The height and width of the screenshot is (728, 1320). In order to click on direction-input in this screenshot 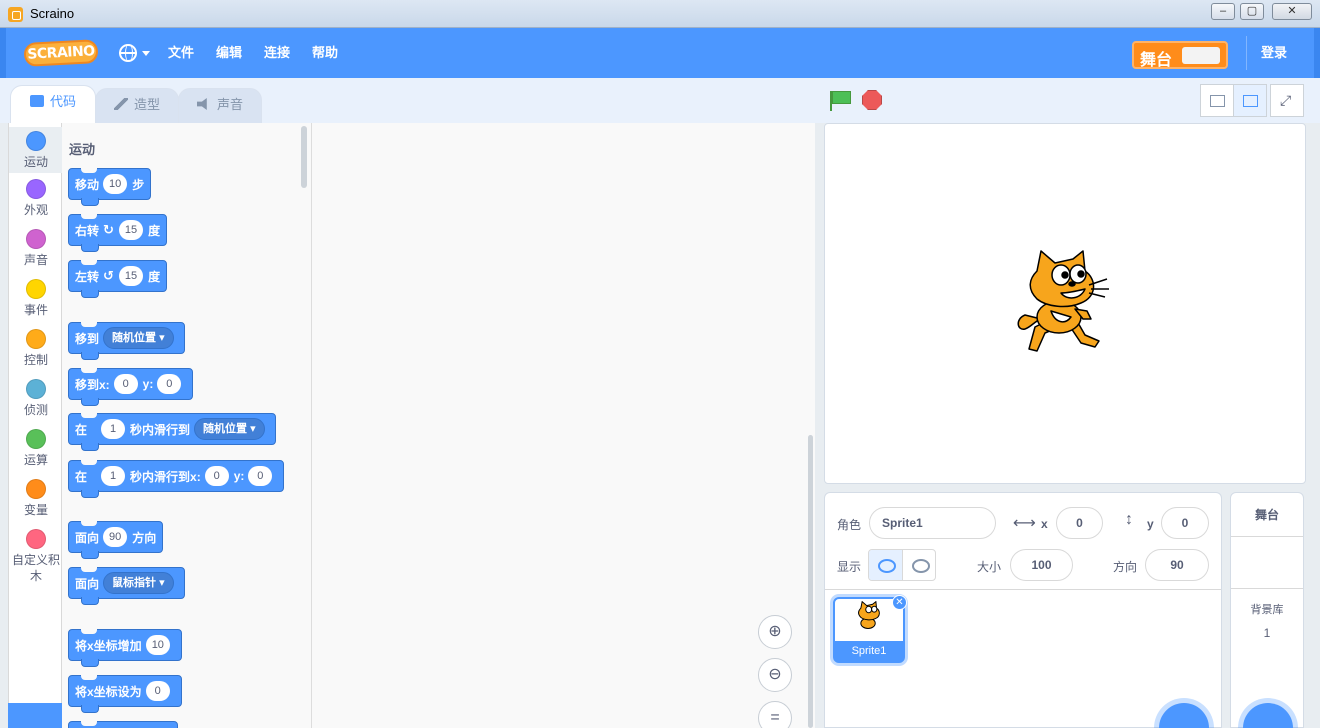, I will do `click(1177, 565)`.